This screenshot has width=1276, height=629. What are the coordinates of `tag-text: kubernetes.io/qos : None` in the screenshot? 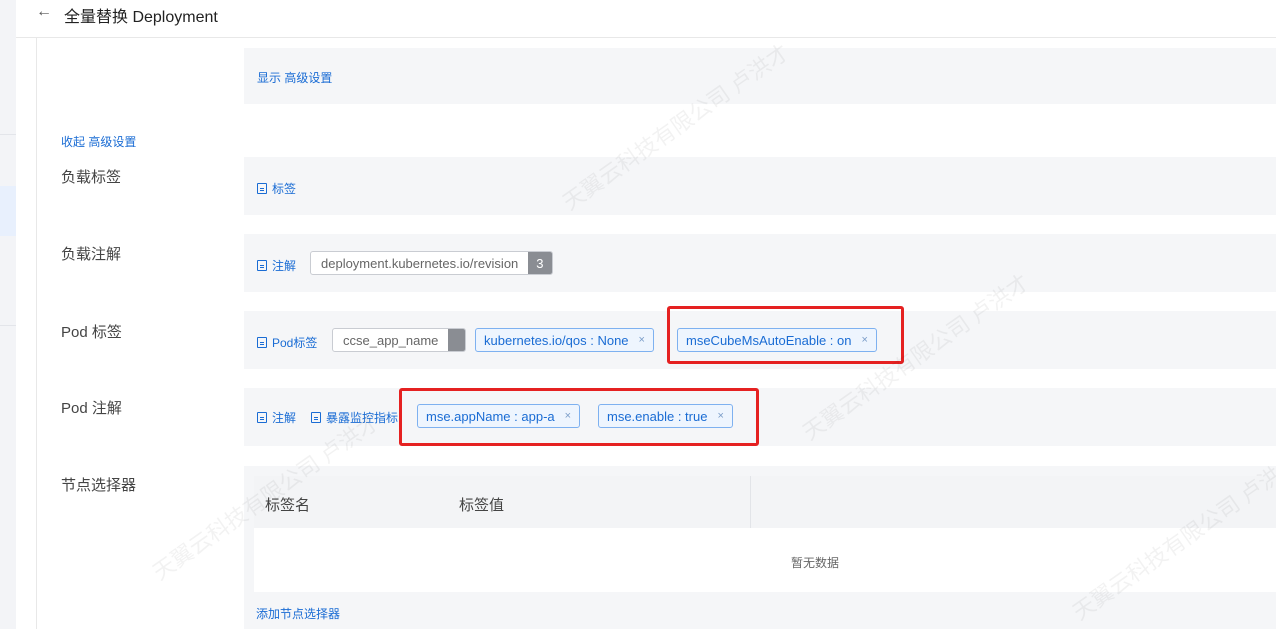 It's located at (556, 340).